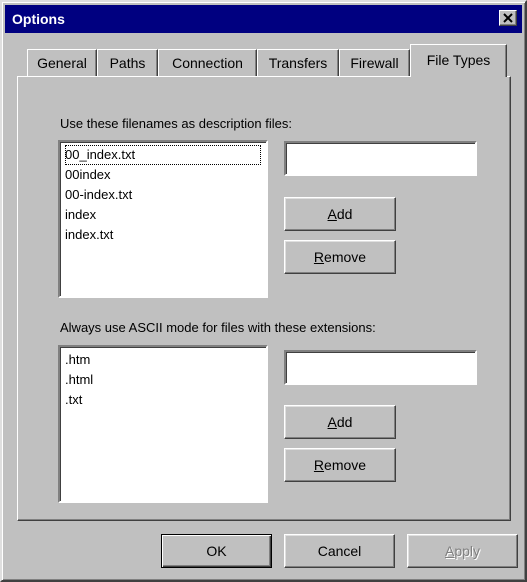 This screenshot has height=582, width=527. Describe the element at coordinates (163, 424) in the screenshot. I see `ascii-extensions-list: .htm .html .txt` at that location.